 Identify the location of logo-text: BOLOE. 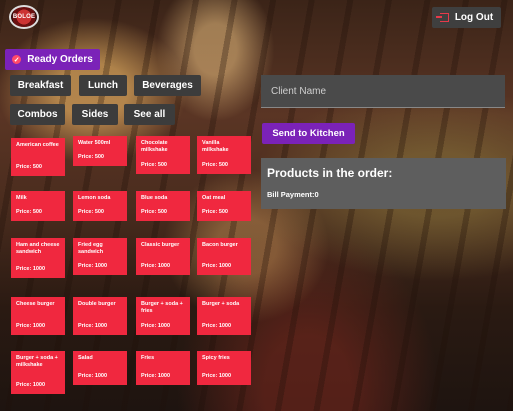
(24, 17).